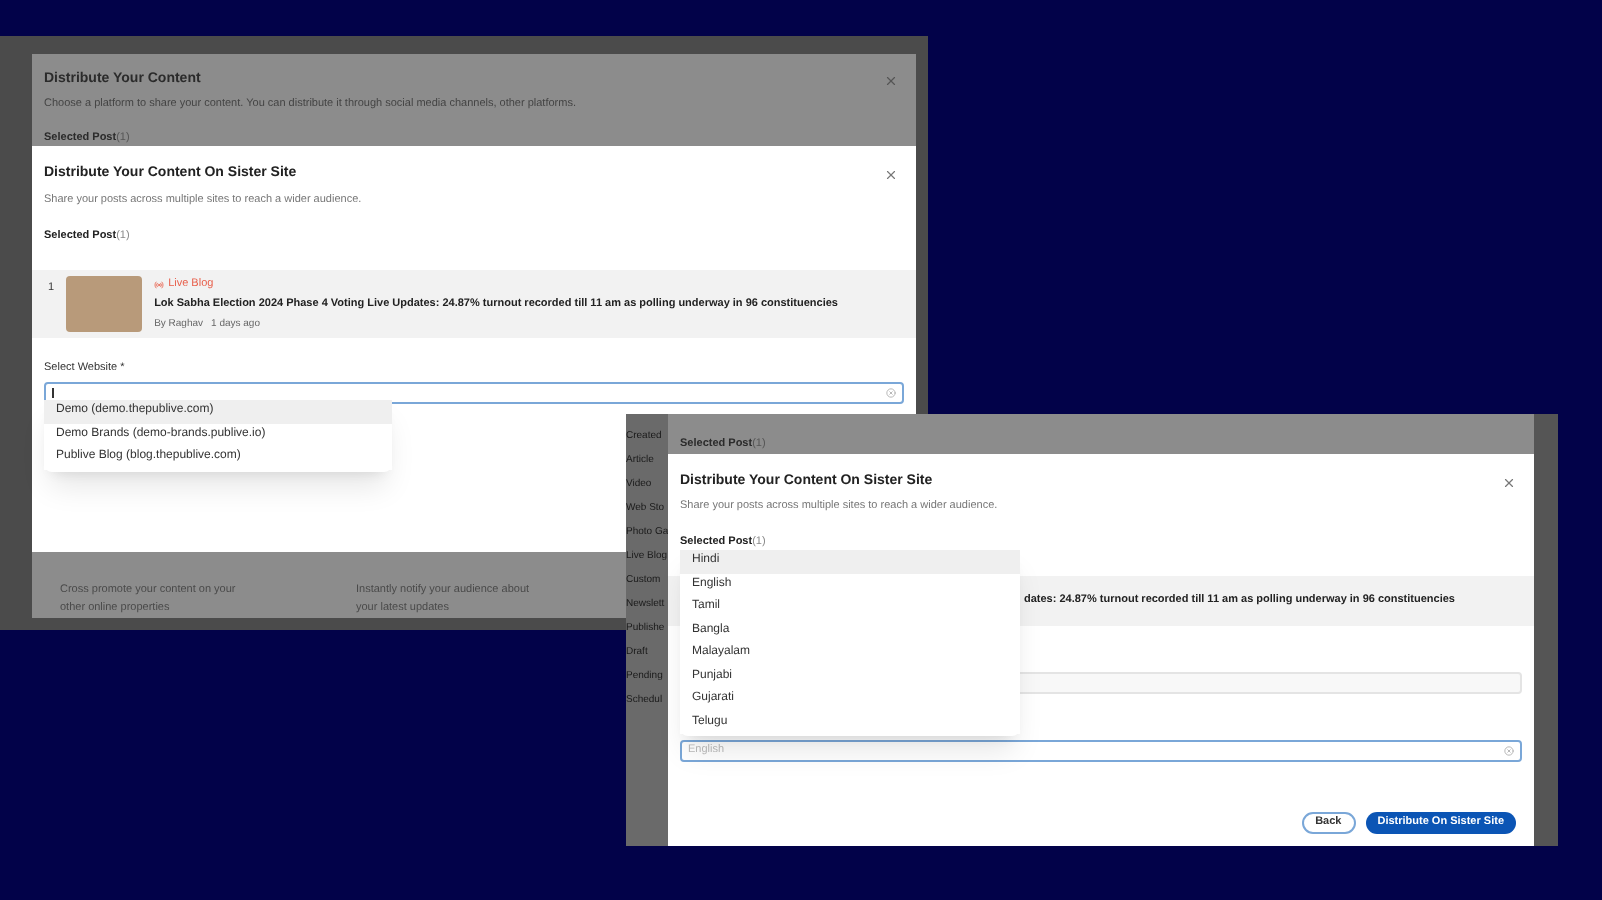  I want to click on live-icon, so click(159, 284).